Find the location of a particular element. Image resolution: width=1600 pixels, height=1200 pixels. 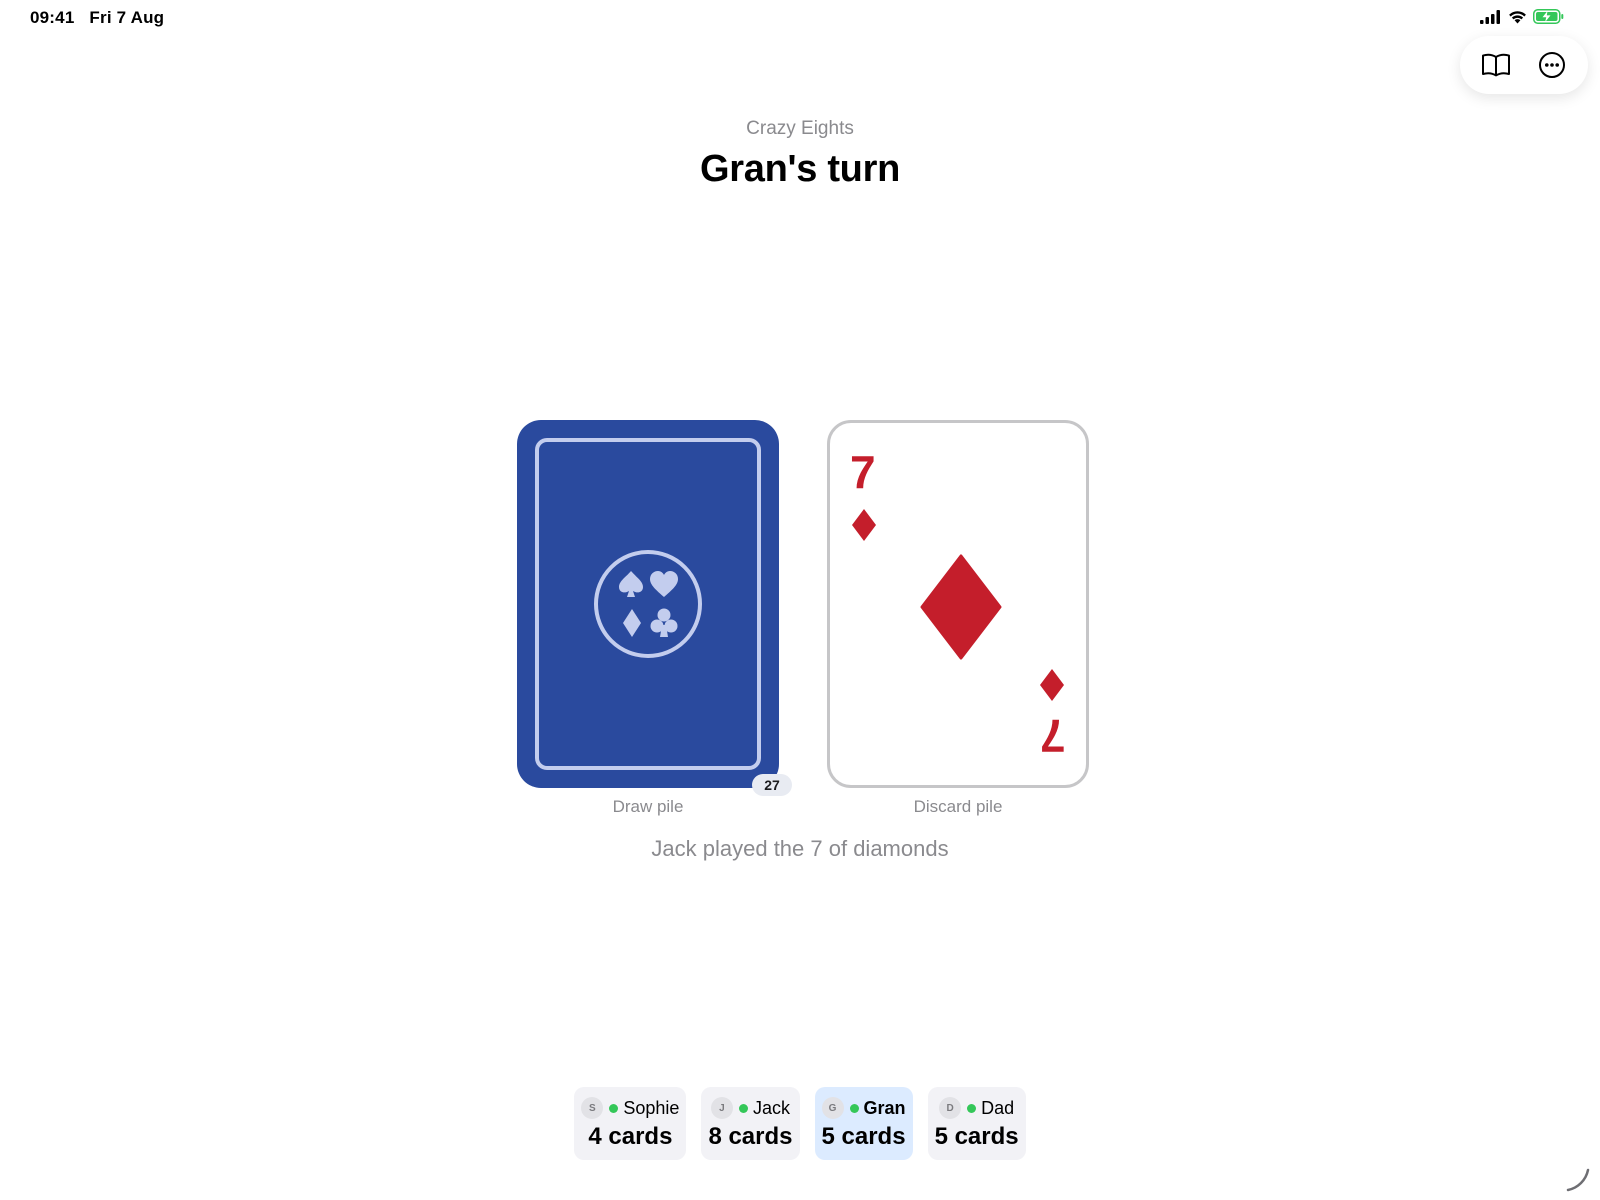

draw-pile-label: Draw pile is located at coordinates (648, 806).